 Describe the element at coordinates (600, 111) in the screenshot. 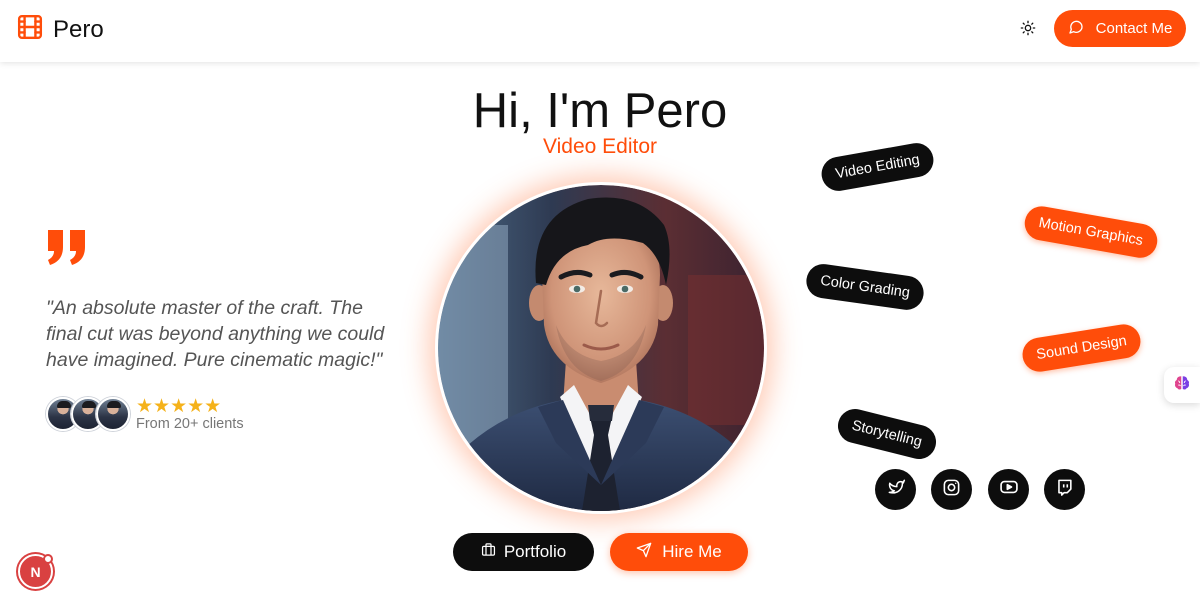

I see `hero-title: Hi, I'm Pero` at that location.